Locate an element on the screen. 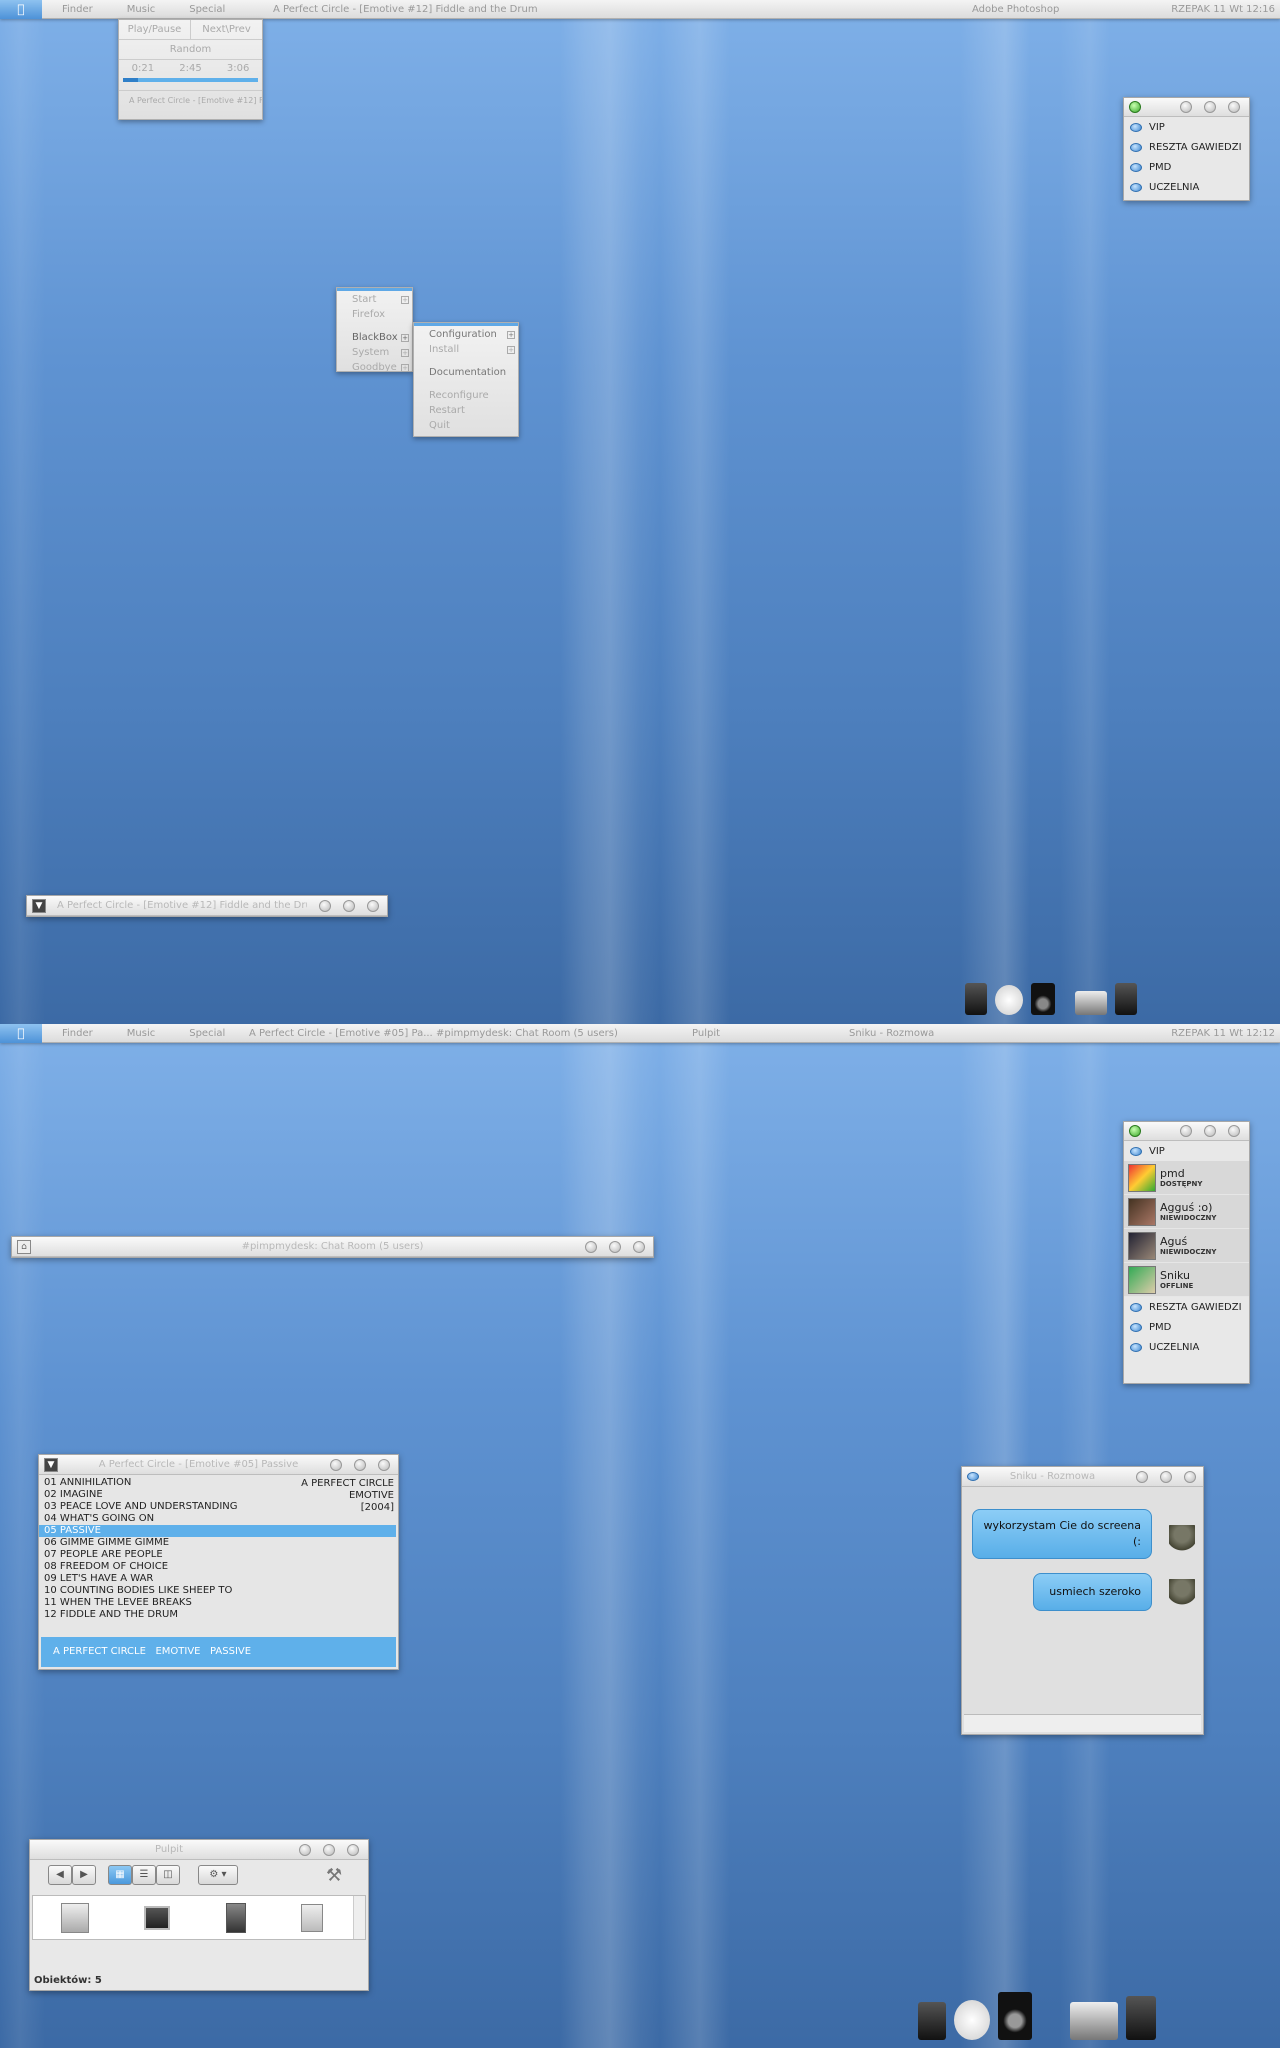 The image size is (1280, 2048). track-row: 04 WHAT'S GOING ON is located at coordinates (218, 1519).